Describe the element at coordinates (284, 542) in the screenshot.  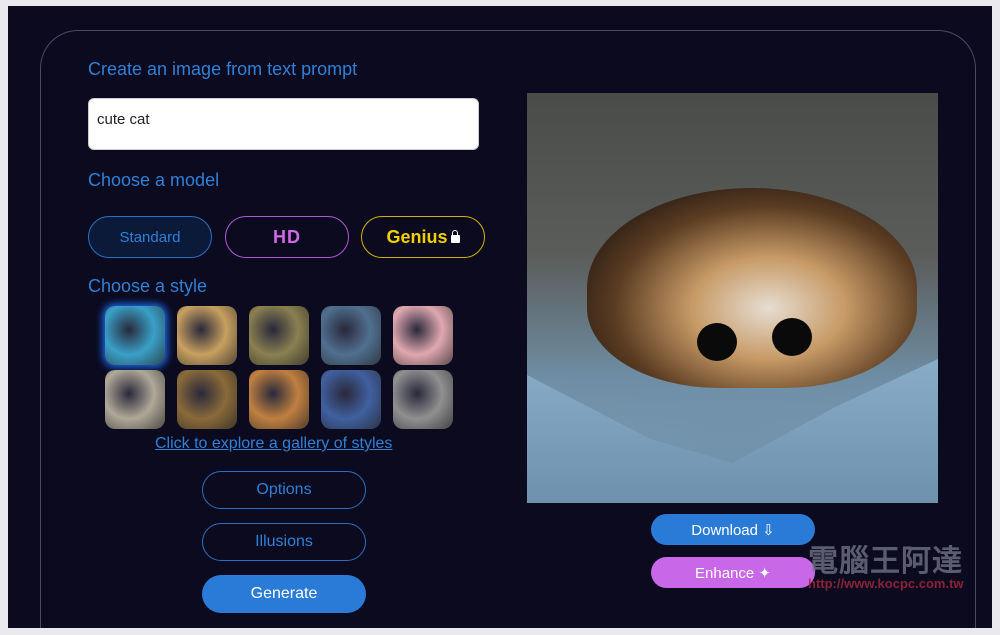
I see `illusions-button: Illusions` at that location.